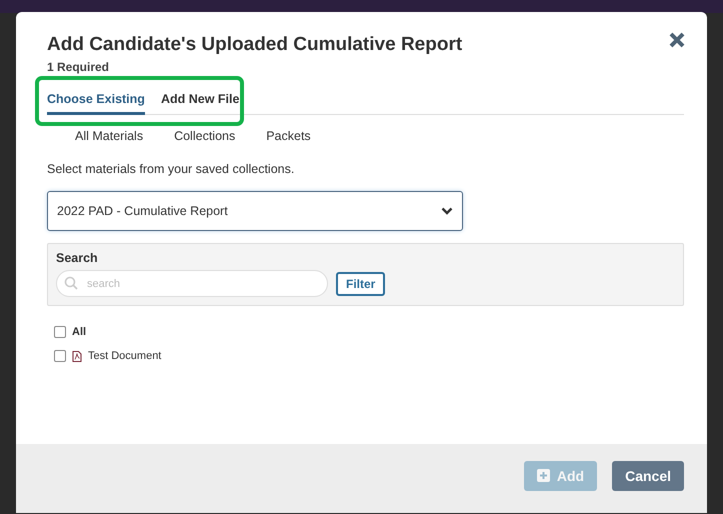  I want to click on plus-icon, so click(543, 475).